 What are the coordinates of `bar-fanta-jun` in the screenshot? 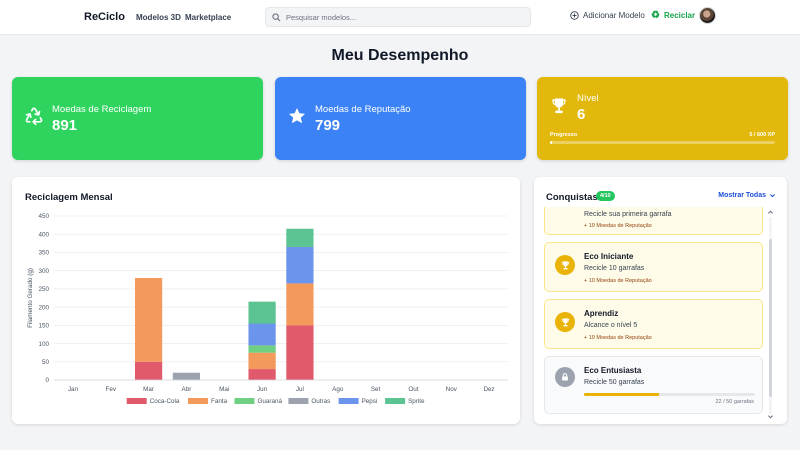 It's located at (262, 361).